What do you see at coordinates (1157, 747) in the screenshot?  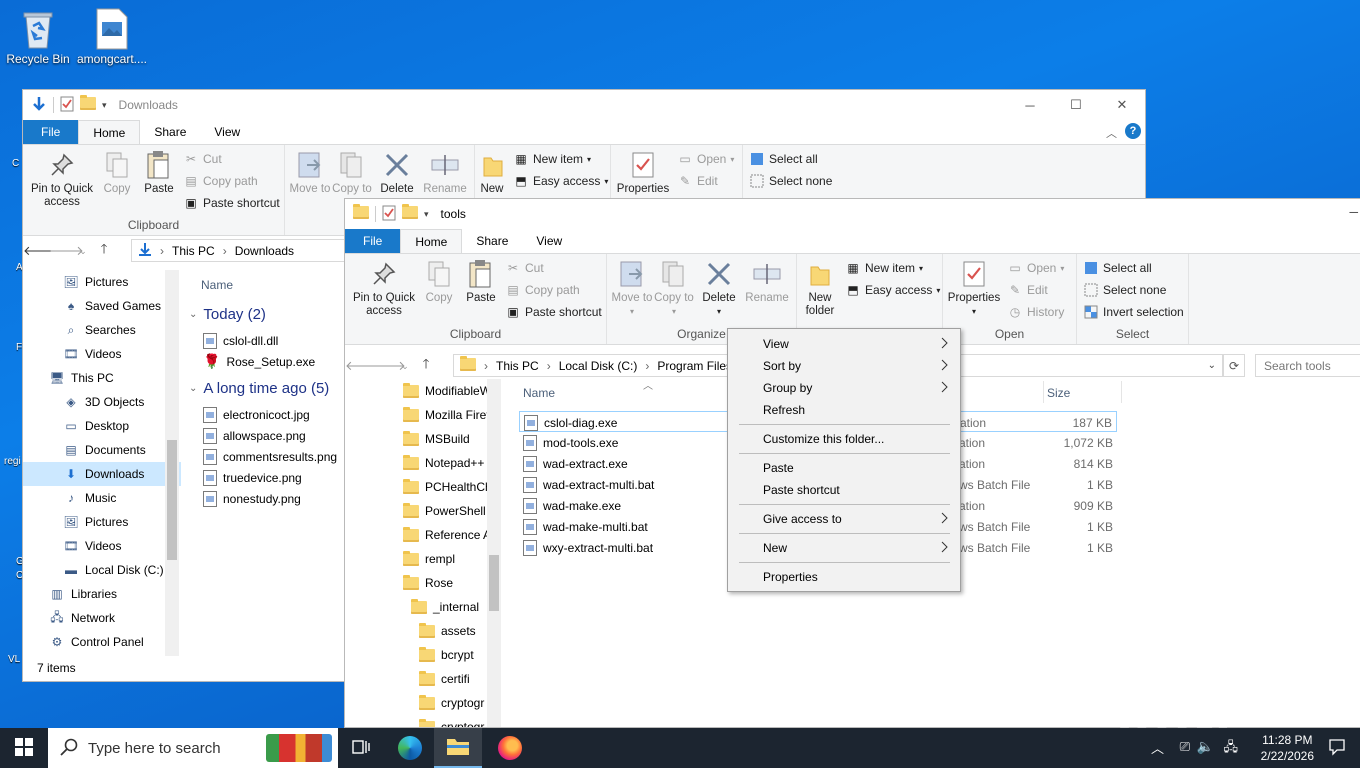 I see `show-hidden-icons-chevron-icon: ︿` at bounding box center [1157, 747].